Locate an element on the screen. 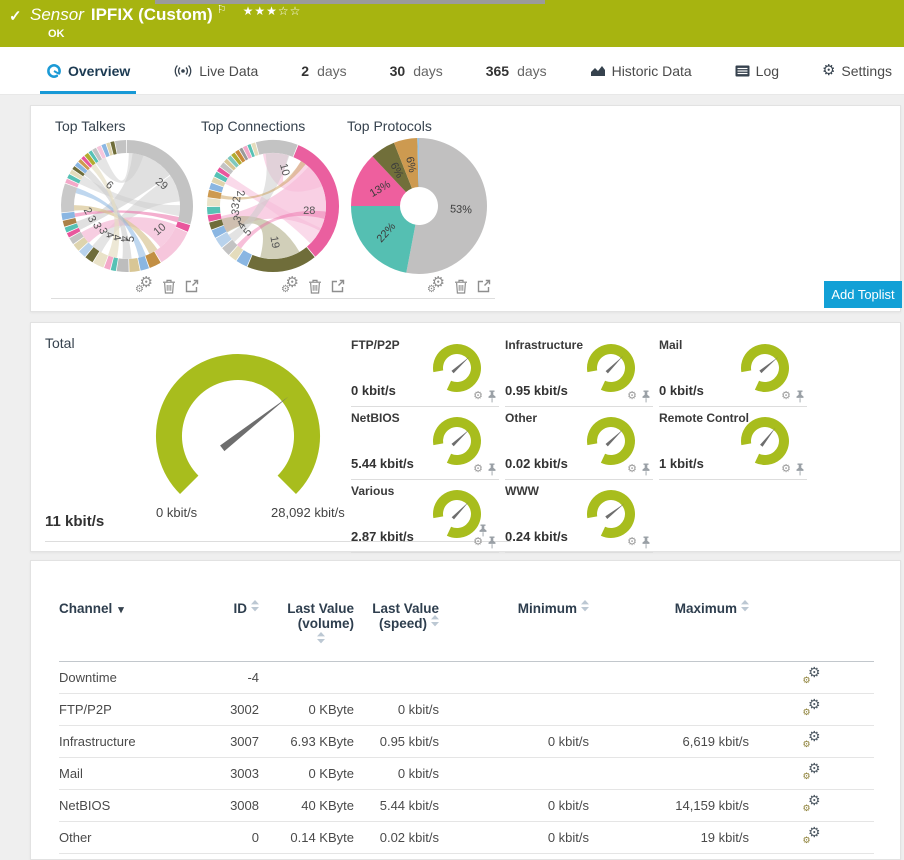 This screenshot has height=860, width=904. column-header-id: ID is located at coordinates (229, 630).